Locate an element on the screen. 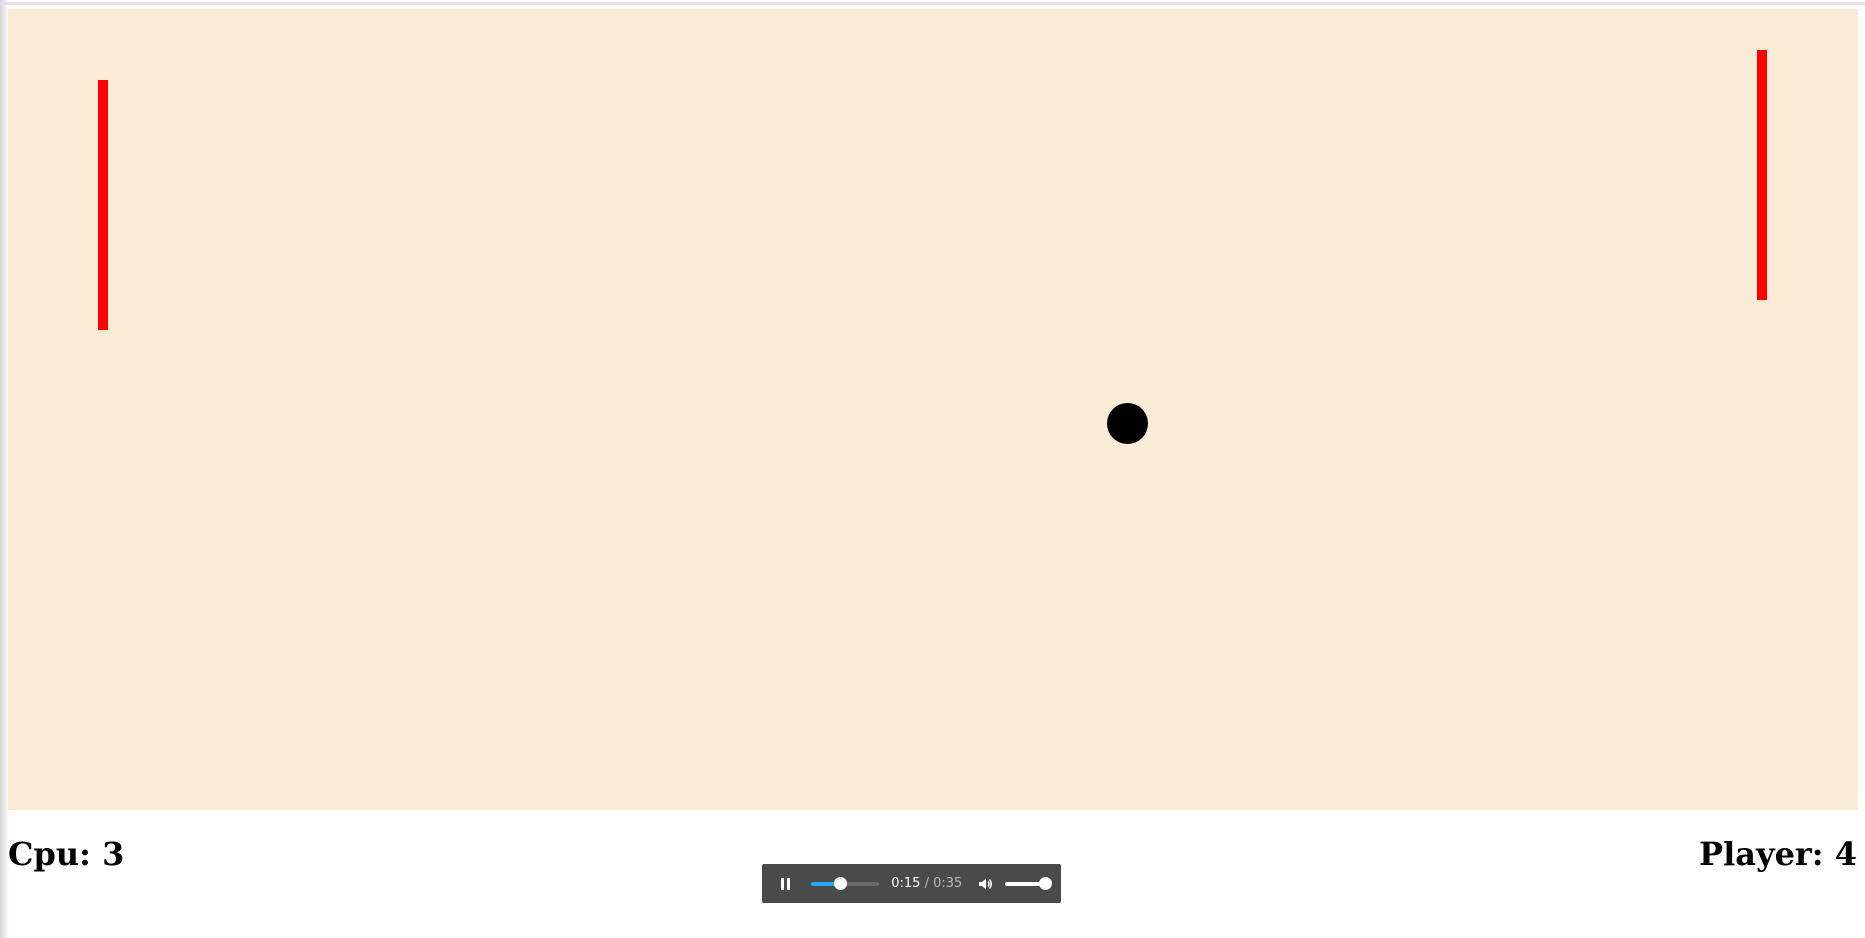 This screenshot has width=1865, height=938. duration: 0:35 is located at coordinates (948, 883).